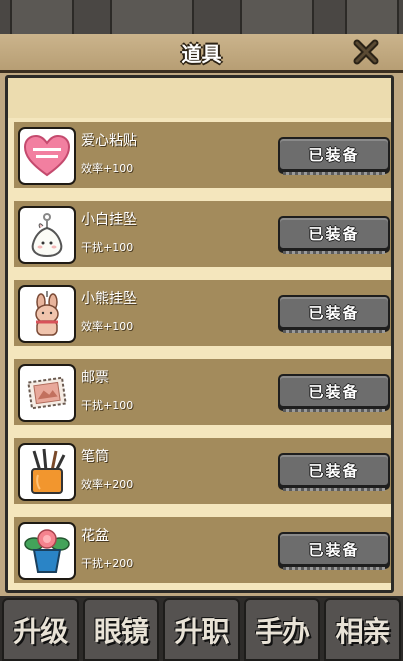  I want to click on item-row: 笔筒 效率+200 已装备, so click(202, 471).